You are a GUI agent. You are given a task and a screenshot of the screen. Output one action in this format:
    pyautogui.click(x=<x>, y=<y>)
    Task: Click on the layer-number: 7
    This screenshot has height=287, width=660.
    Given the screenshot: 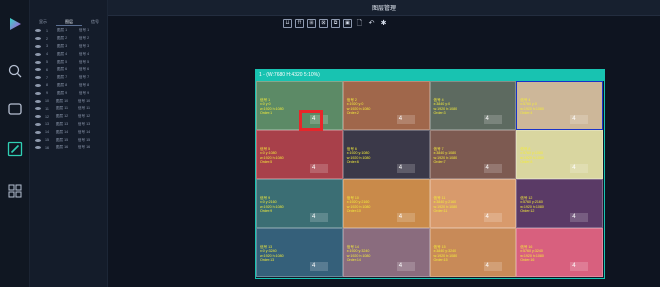 What is the action you would take?
    pyautogui.click(x=47, y=77)
    